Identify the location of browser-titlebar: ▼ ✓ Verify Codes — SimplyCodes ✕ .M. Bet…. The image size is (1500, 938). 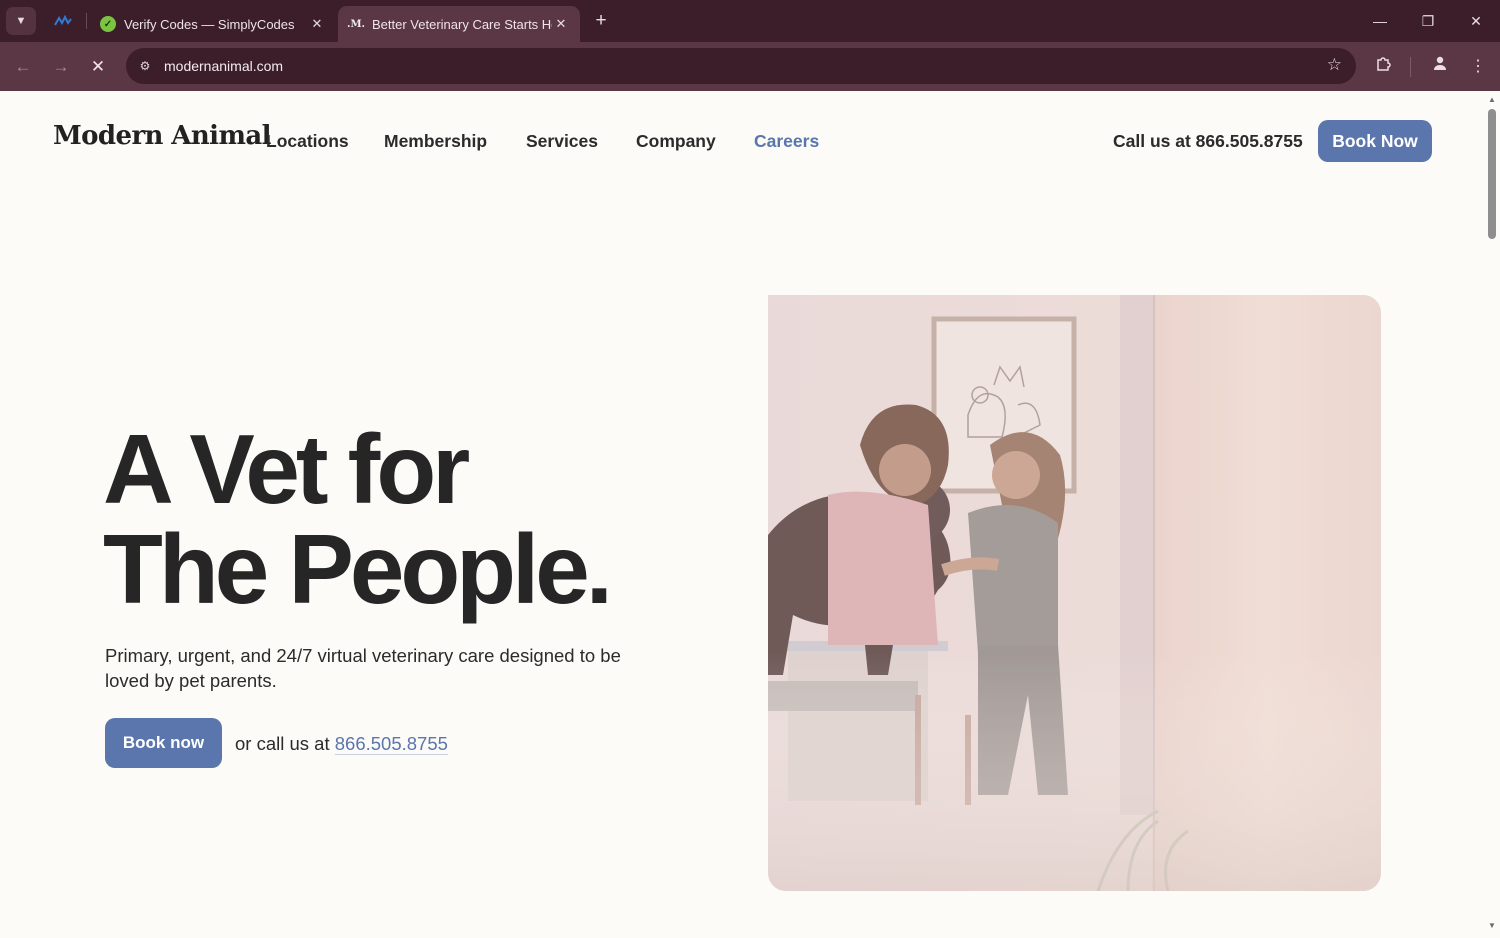
(750, 21).